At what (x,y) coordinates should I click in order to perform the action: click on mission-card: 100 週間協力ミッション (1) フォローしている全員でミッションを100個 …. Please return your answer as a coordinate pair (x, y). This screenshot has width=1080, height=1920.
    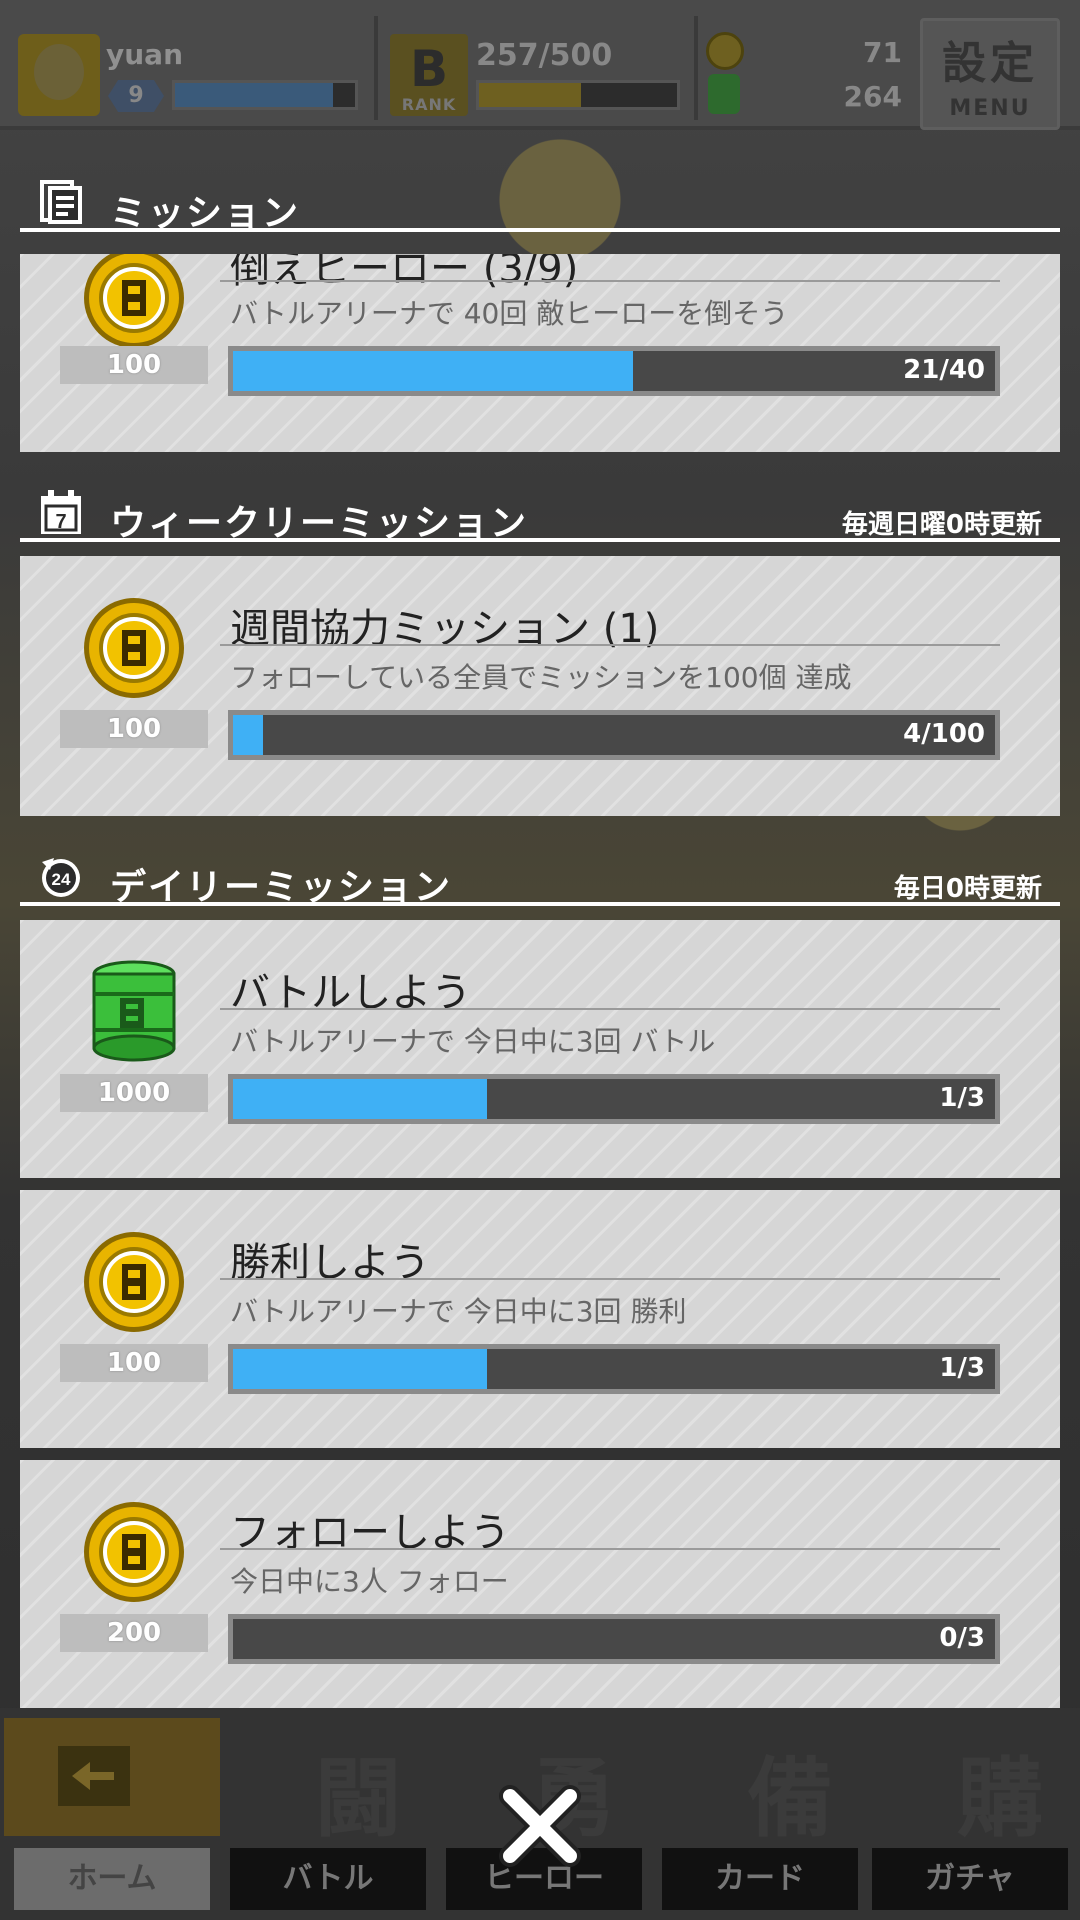
    Looking at the image, I should click on (540, 686).